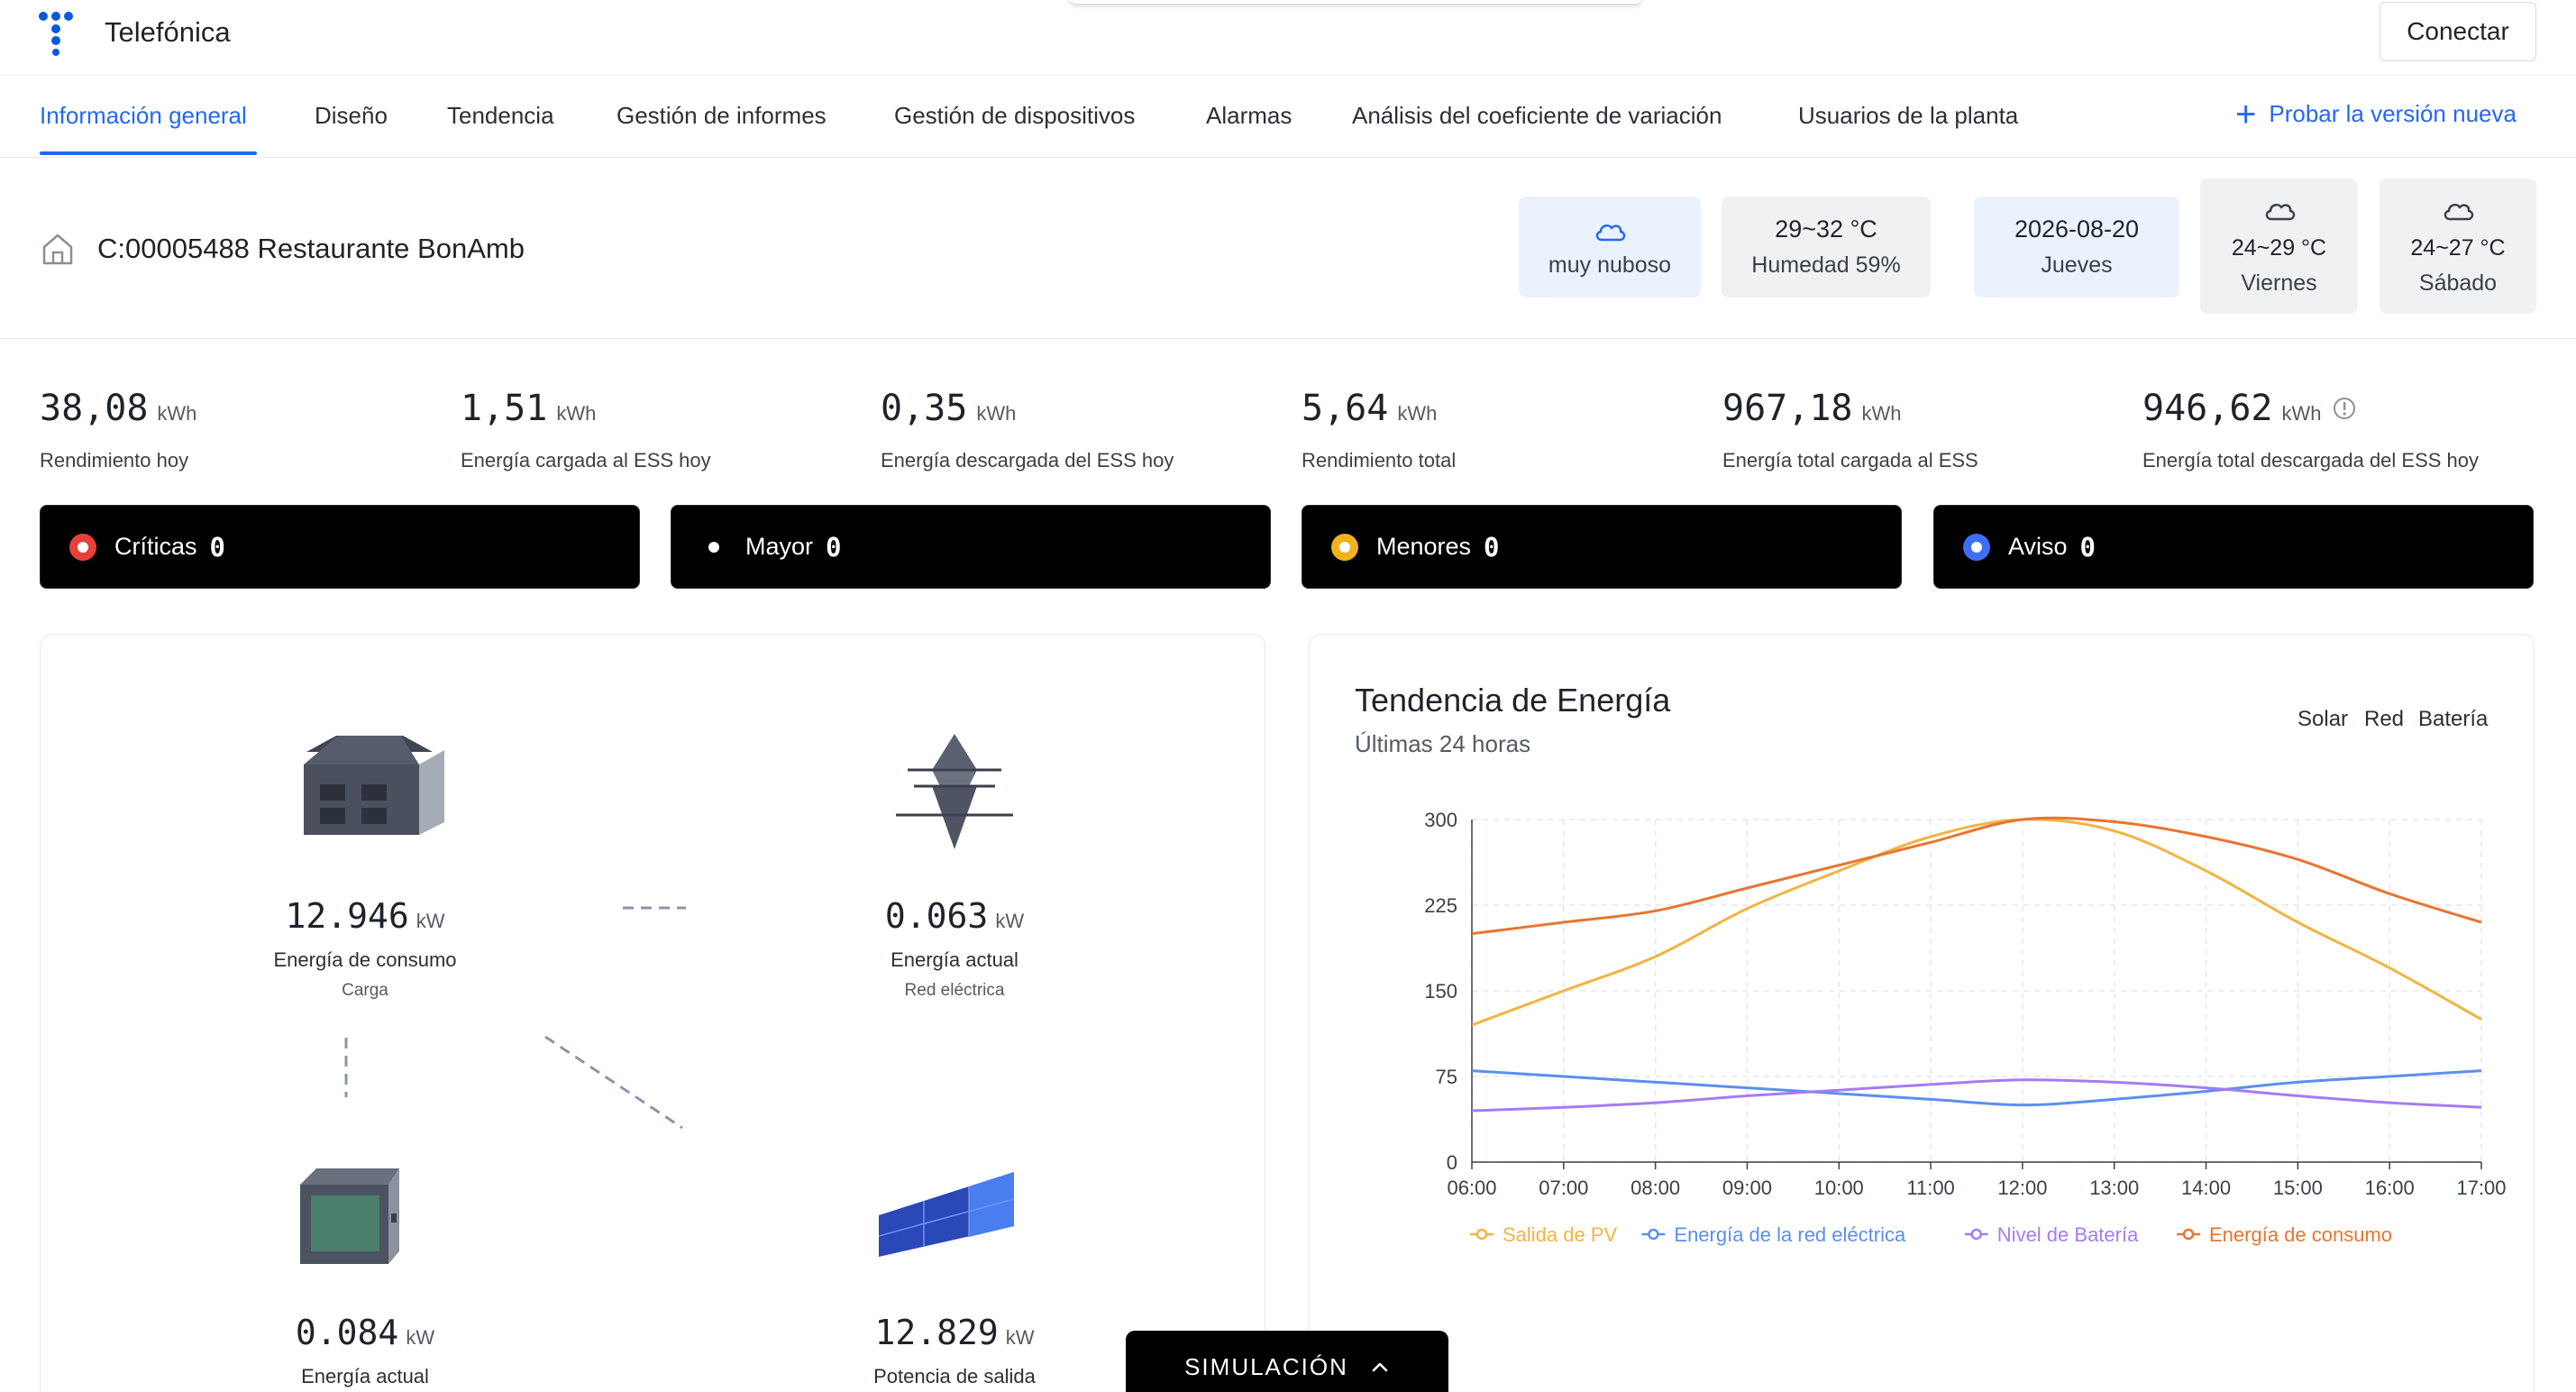  What do you see at coordinates (430, 921) in the screenshot?
I see `load-unit: kW` at bounding box center [430, 921].